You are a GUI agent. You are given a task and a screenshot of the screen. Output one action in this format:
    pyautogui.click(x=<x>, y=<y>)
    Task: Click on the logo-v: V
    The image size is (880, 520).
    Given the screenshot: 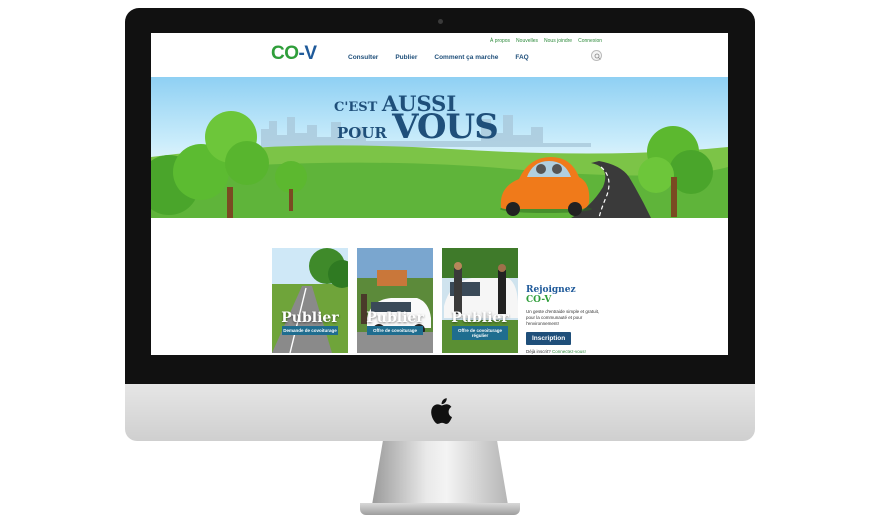 What is the action you would take?
    pyautogui.click(x=310, y=53)
    